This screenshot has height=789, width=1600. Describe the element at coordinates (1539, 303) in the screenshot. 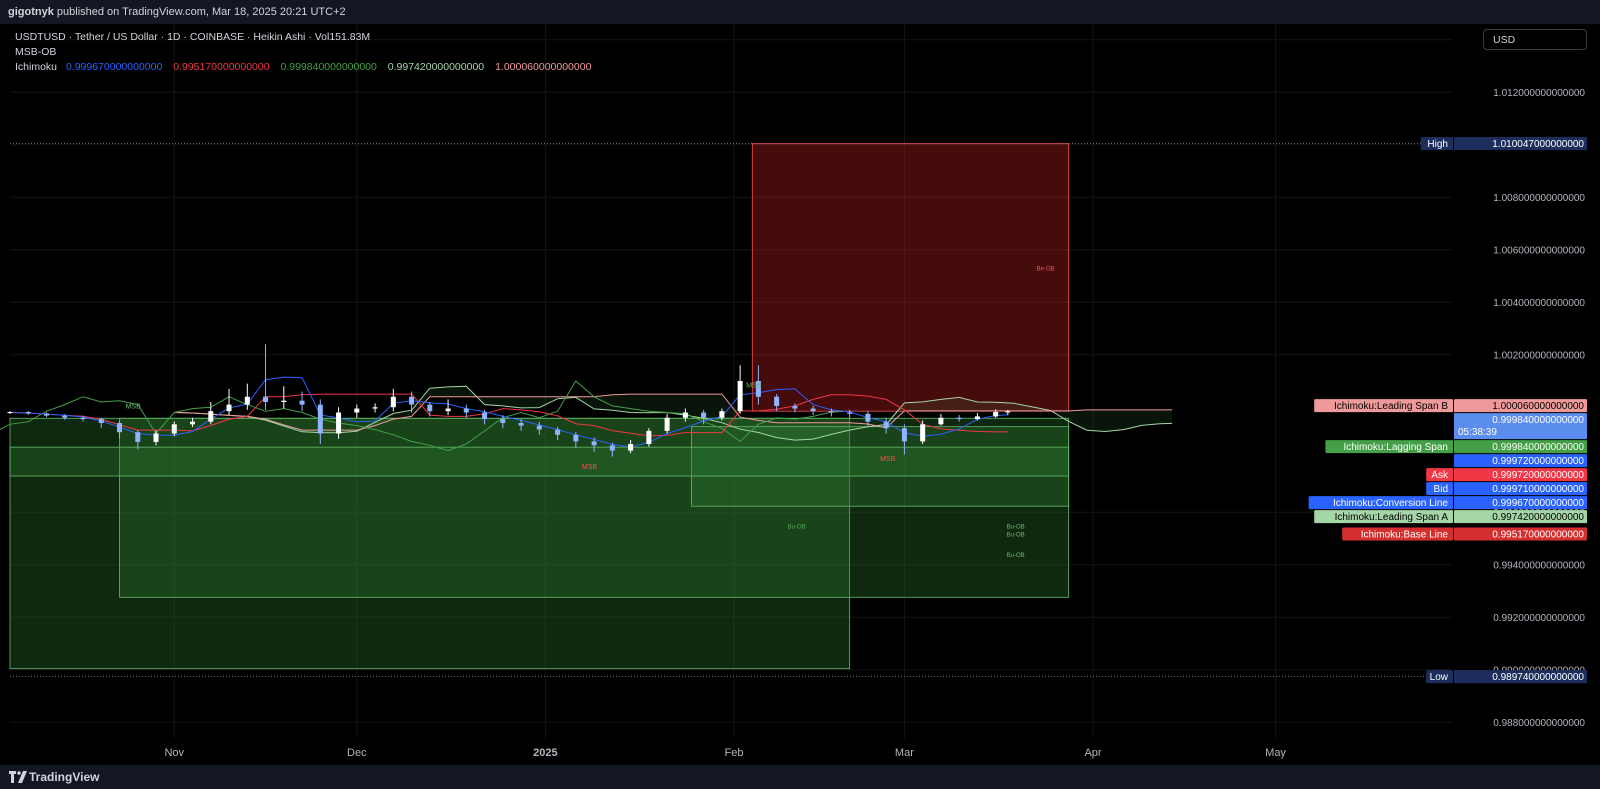

I see `price-tick-label: 1.004000000000000` at that location.